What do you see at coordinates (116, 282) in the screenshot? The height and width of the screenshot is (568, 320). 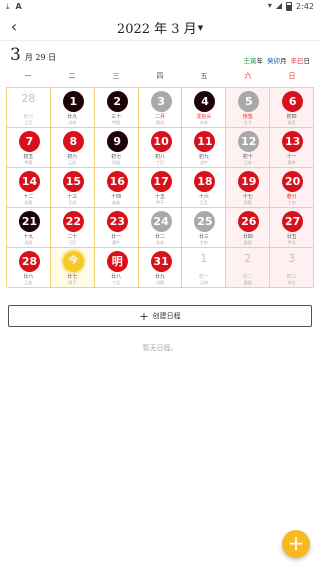 I see `ganzhi-day-label: 丁丑` at bounding box center [116, 282].